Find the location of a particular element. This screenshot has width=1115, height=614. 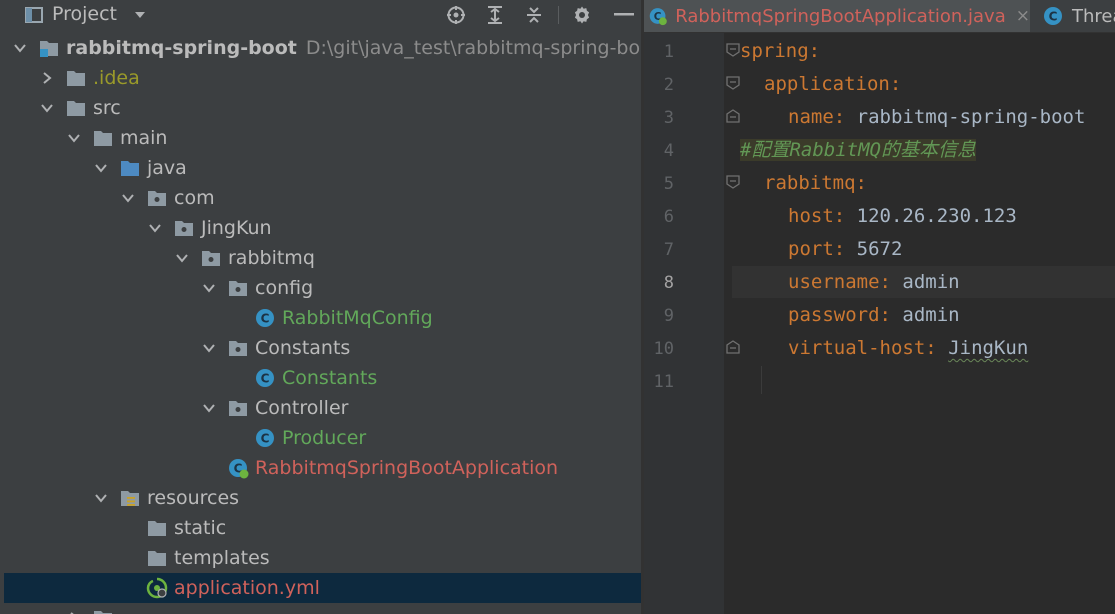

line-number: 8 is located at coordinates (668, 283).